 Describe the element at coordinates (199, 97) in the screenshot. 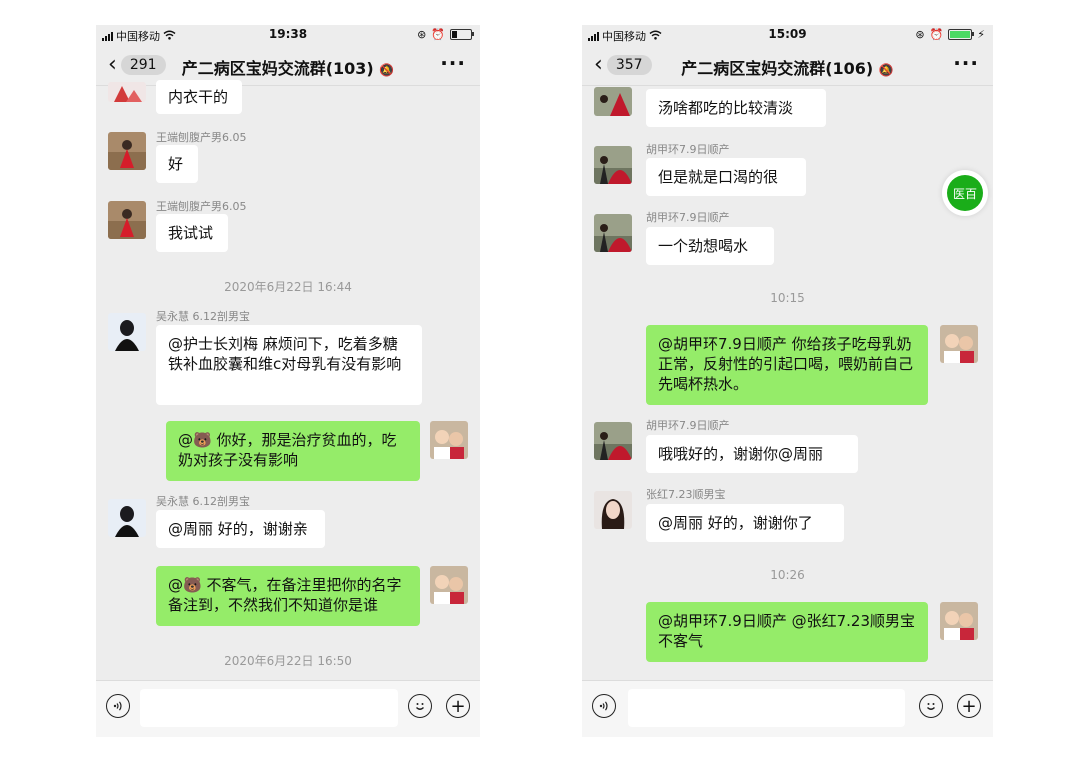

I see `message-bubble: 内衣干的` at that location.